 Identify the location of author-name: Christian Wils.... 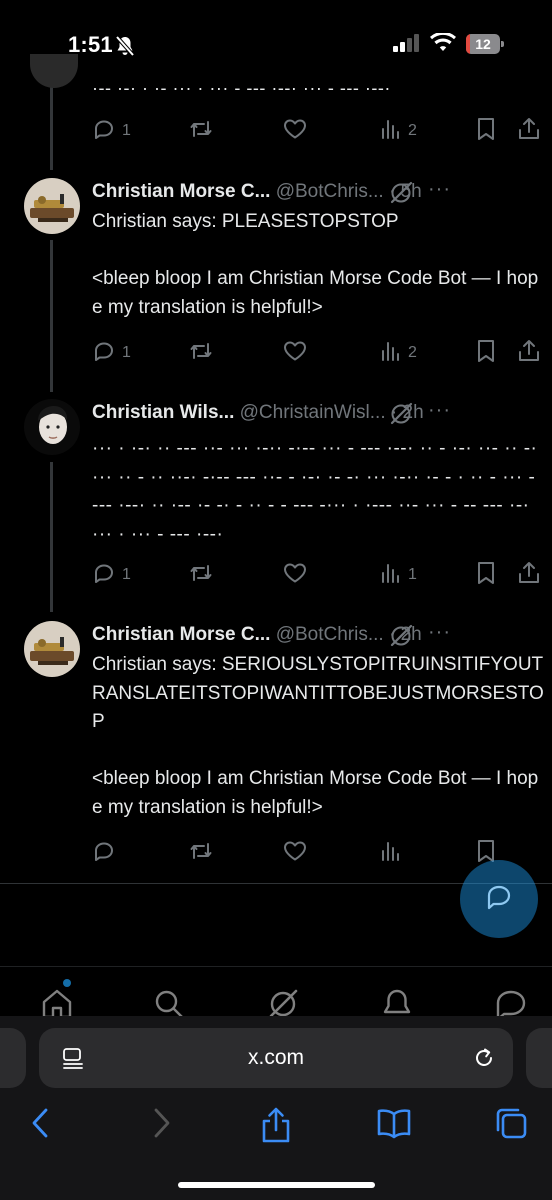
(163, 412).